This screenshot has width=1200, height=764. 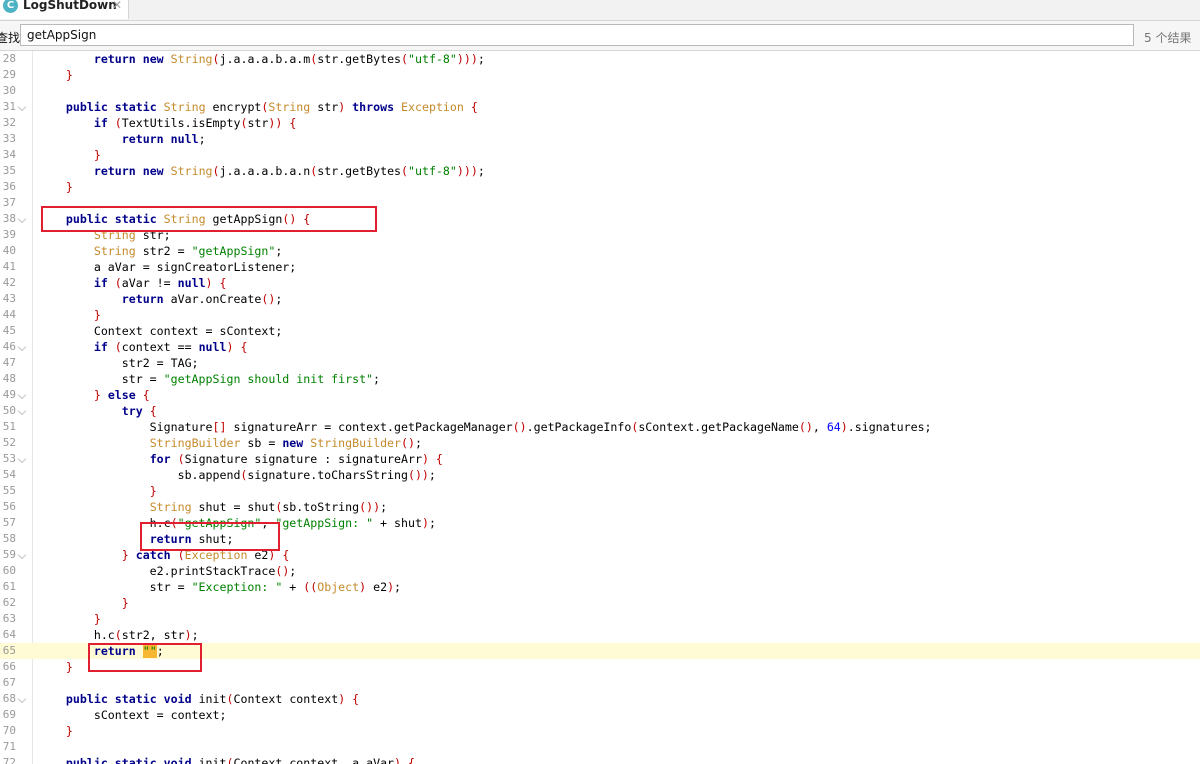 I want to click on line-number: 60, so click(x=9, y=570).